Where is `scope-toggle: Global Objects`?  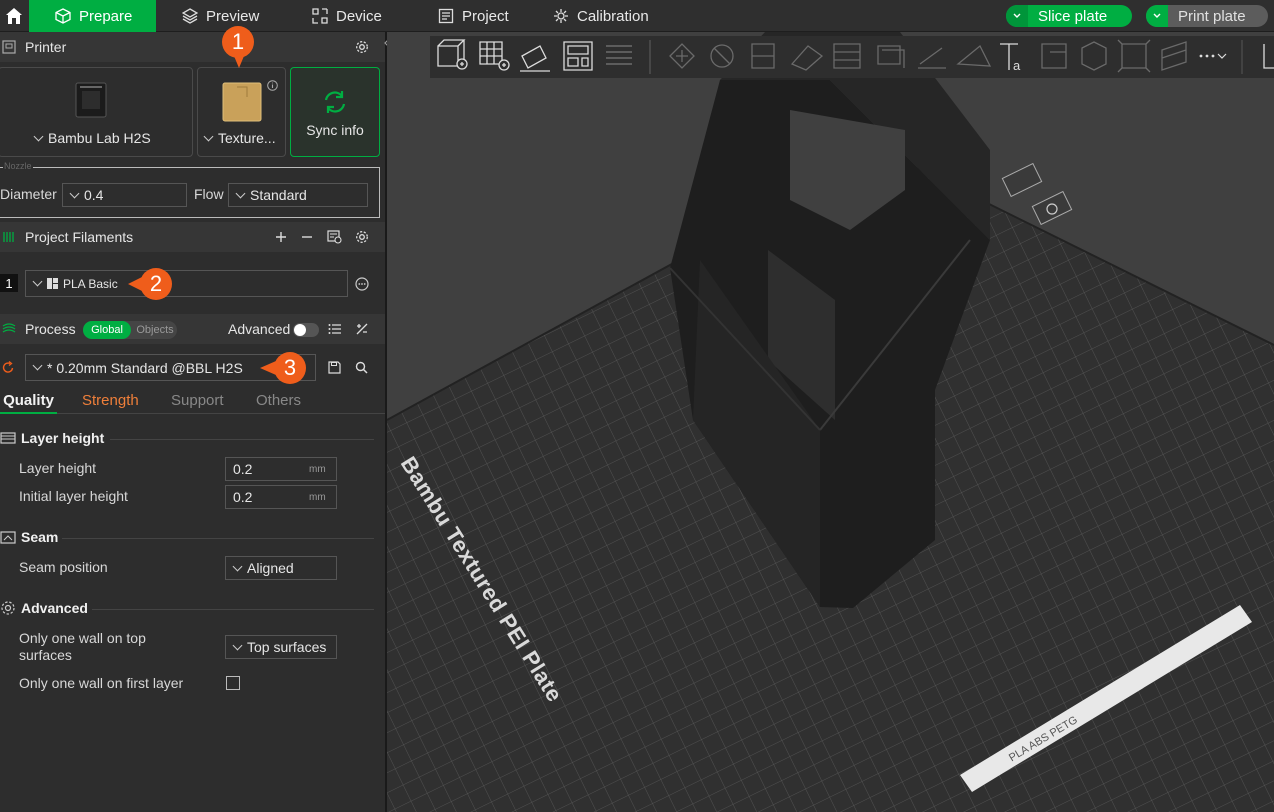 scope-toggle: Global Objects is located at coordinates (130, 330).